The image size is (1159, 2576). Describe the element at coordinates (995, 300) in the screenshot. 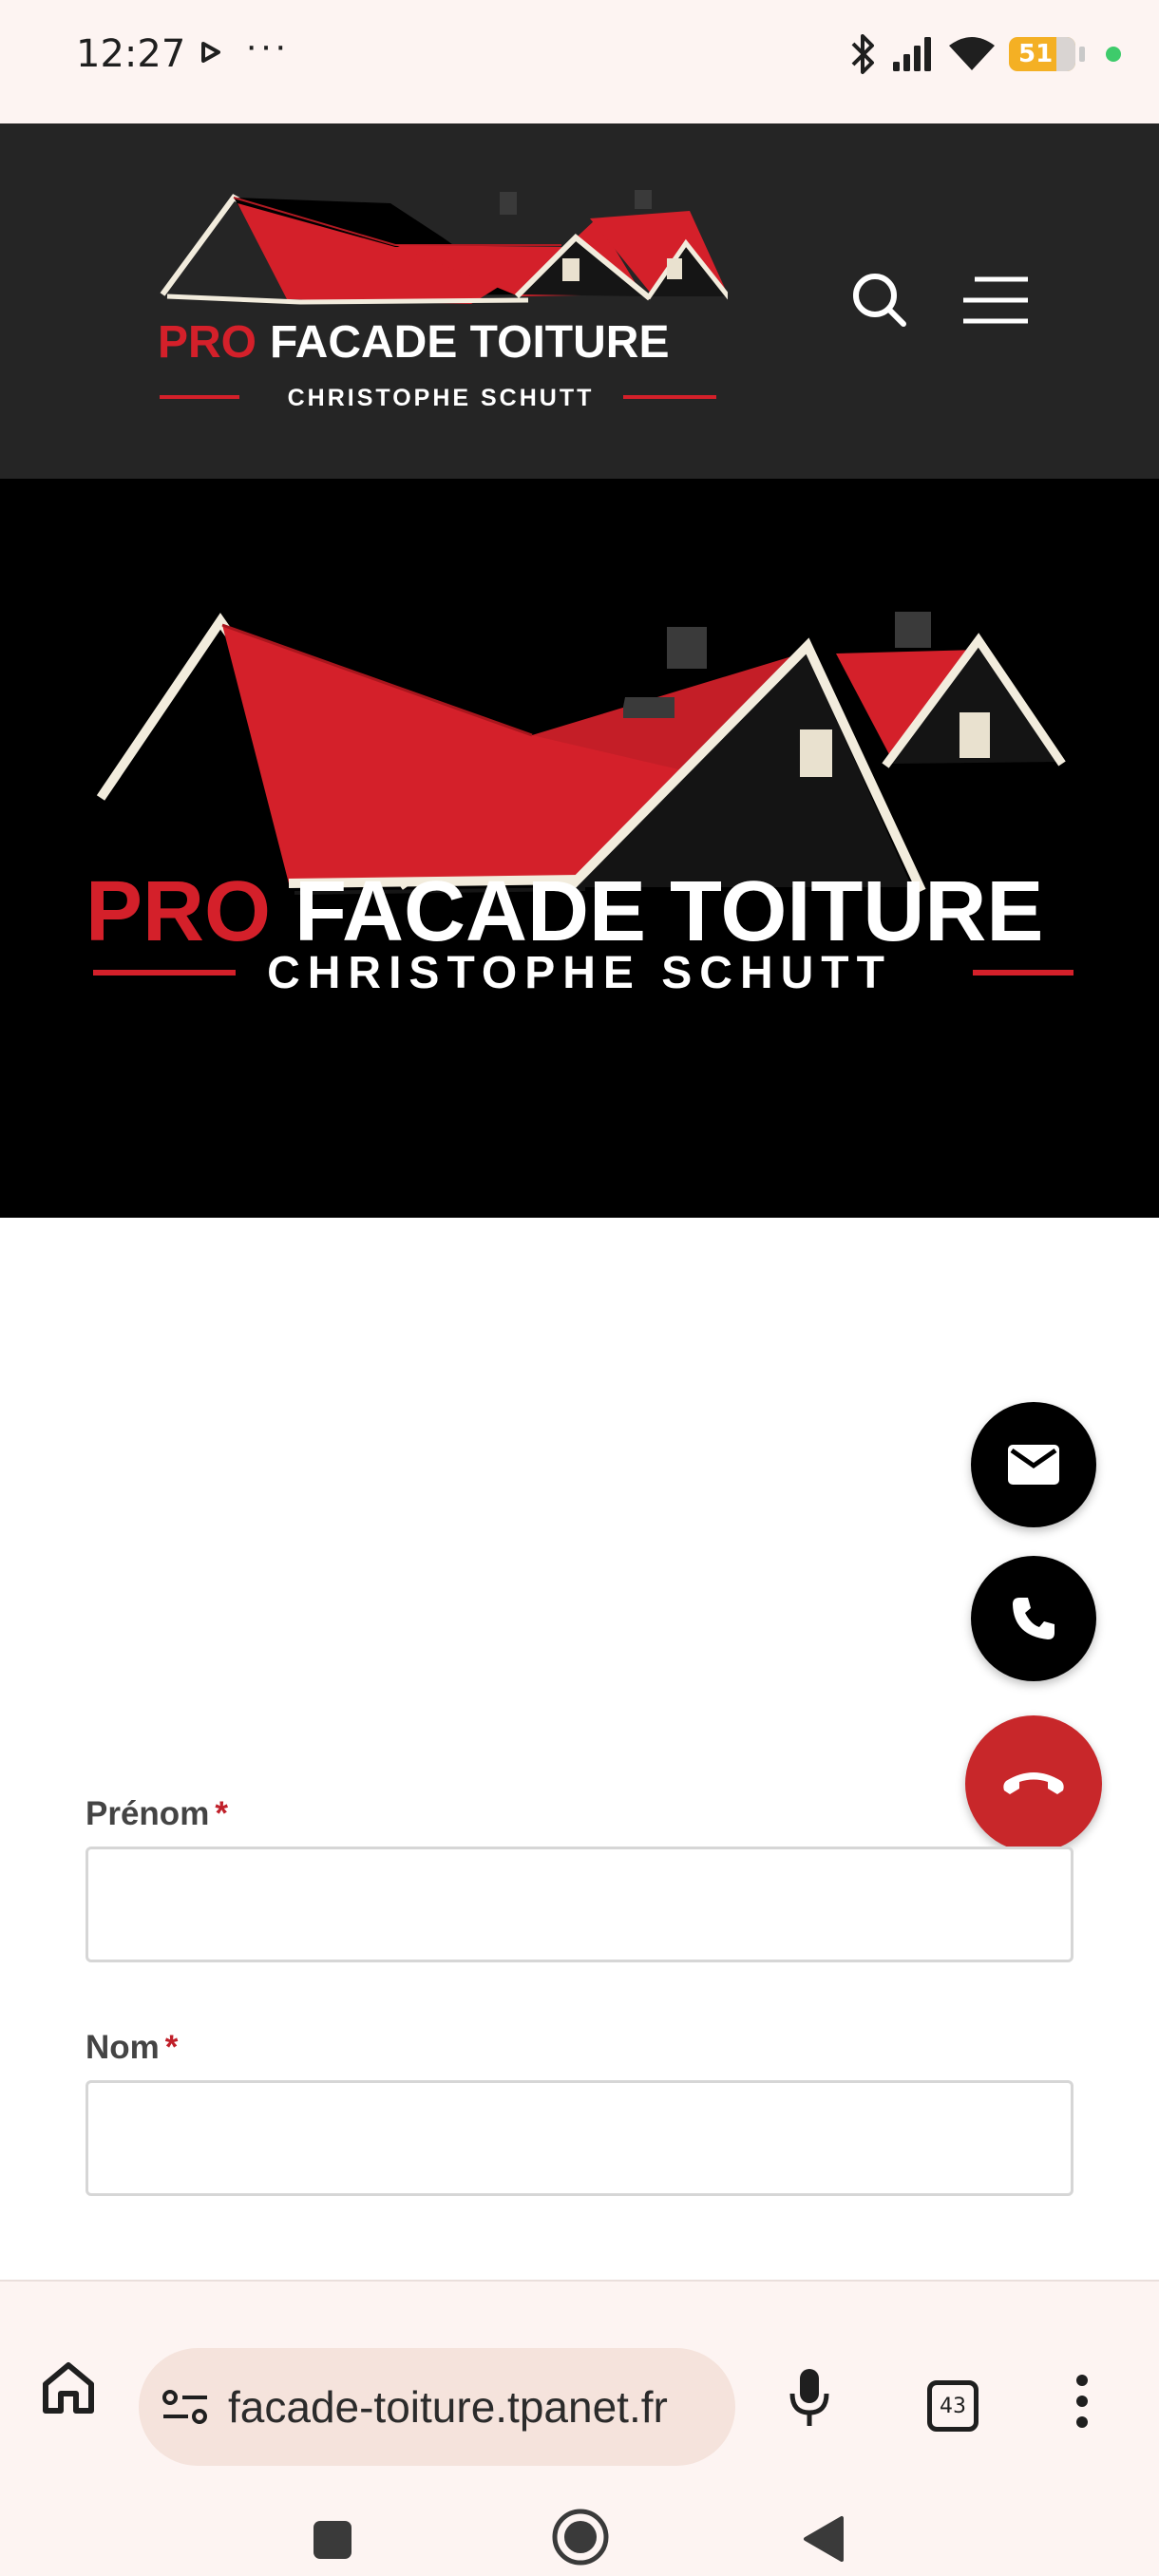

I see `menu-icon` at that location.